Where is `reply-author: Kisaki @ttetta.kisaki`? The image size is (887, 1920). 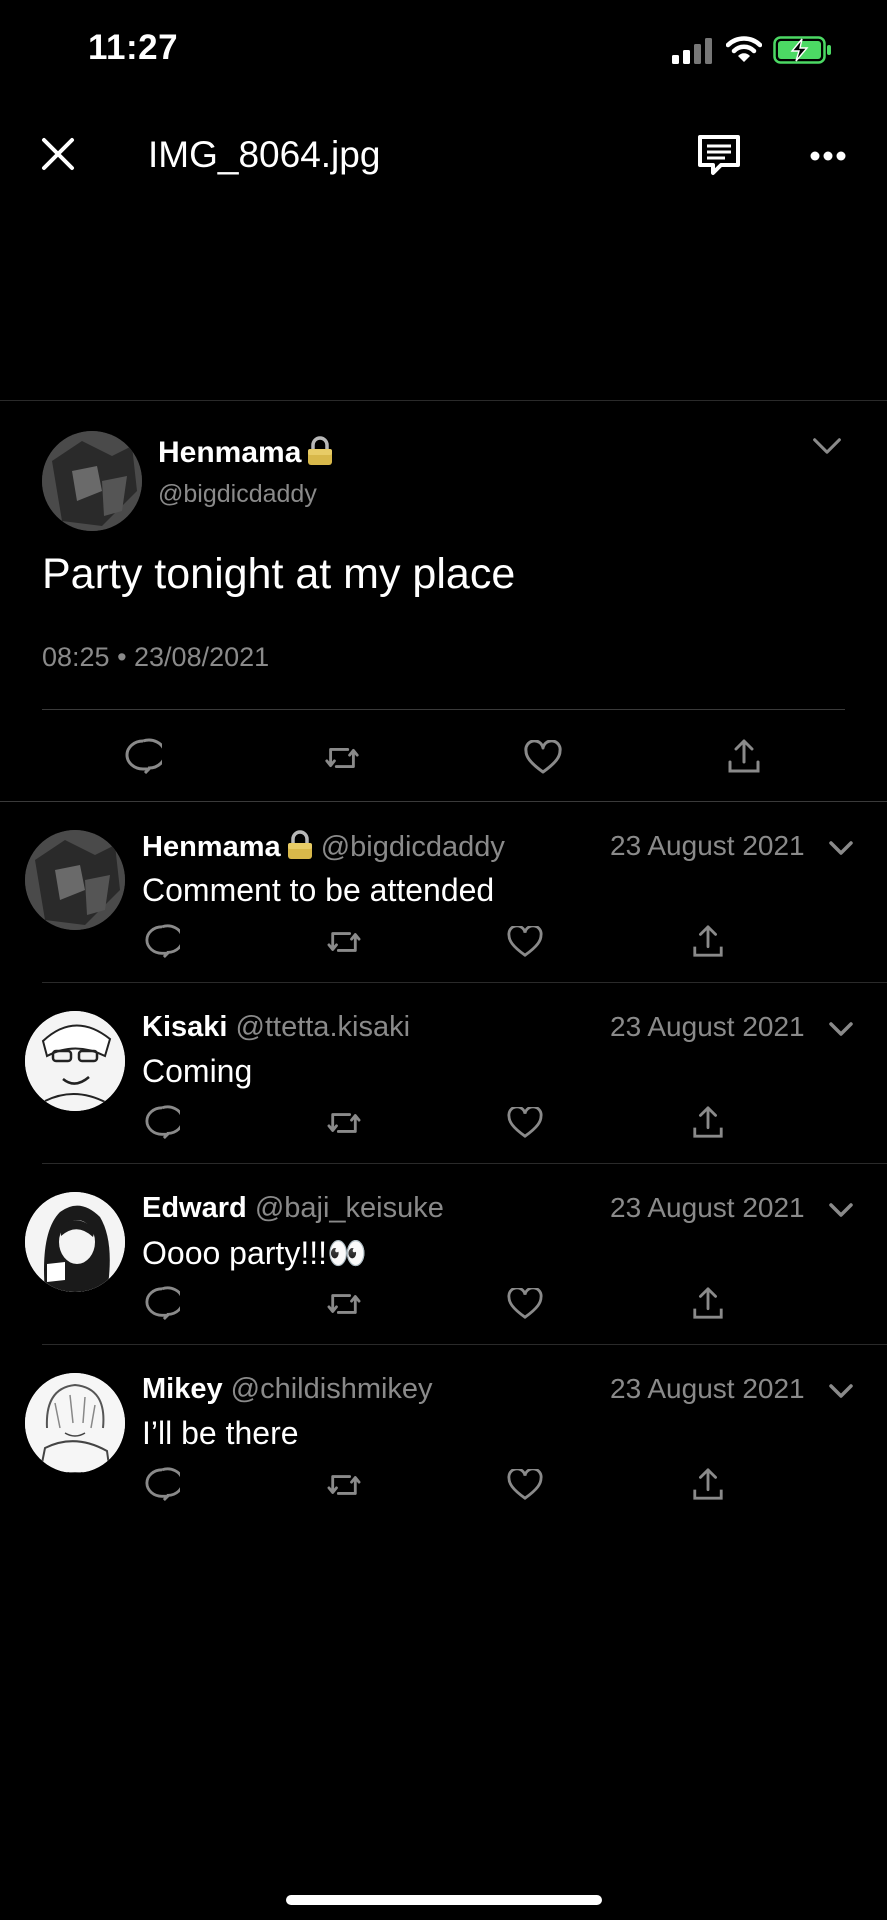 reply-author: Kisaki @ttetta.kisaki is located at coordinates (276, 1027).